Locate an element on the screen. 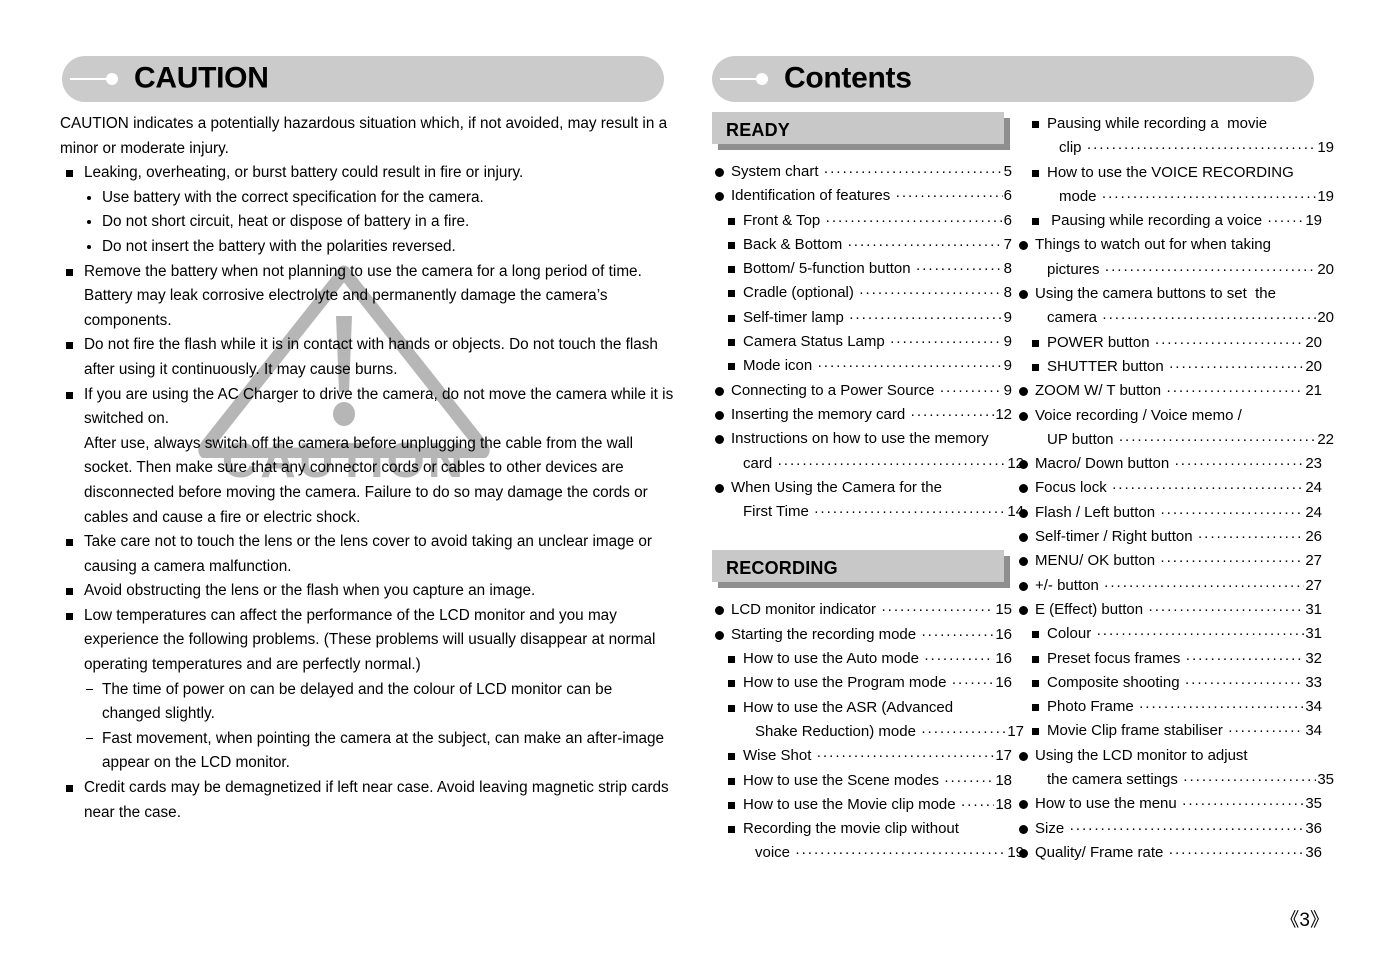 Image resolution: width=1381 pixels, height=954 pixels. toc-entry-label: Photo Frame is located at coordinates (1090, 707).